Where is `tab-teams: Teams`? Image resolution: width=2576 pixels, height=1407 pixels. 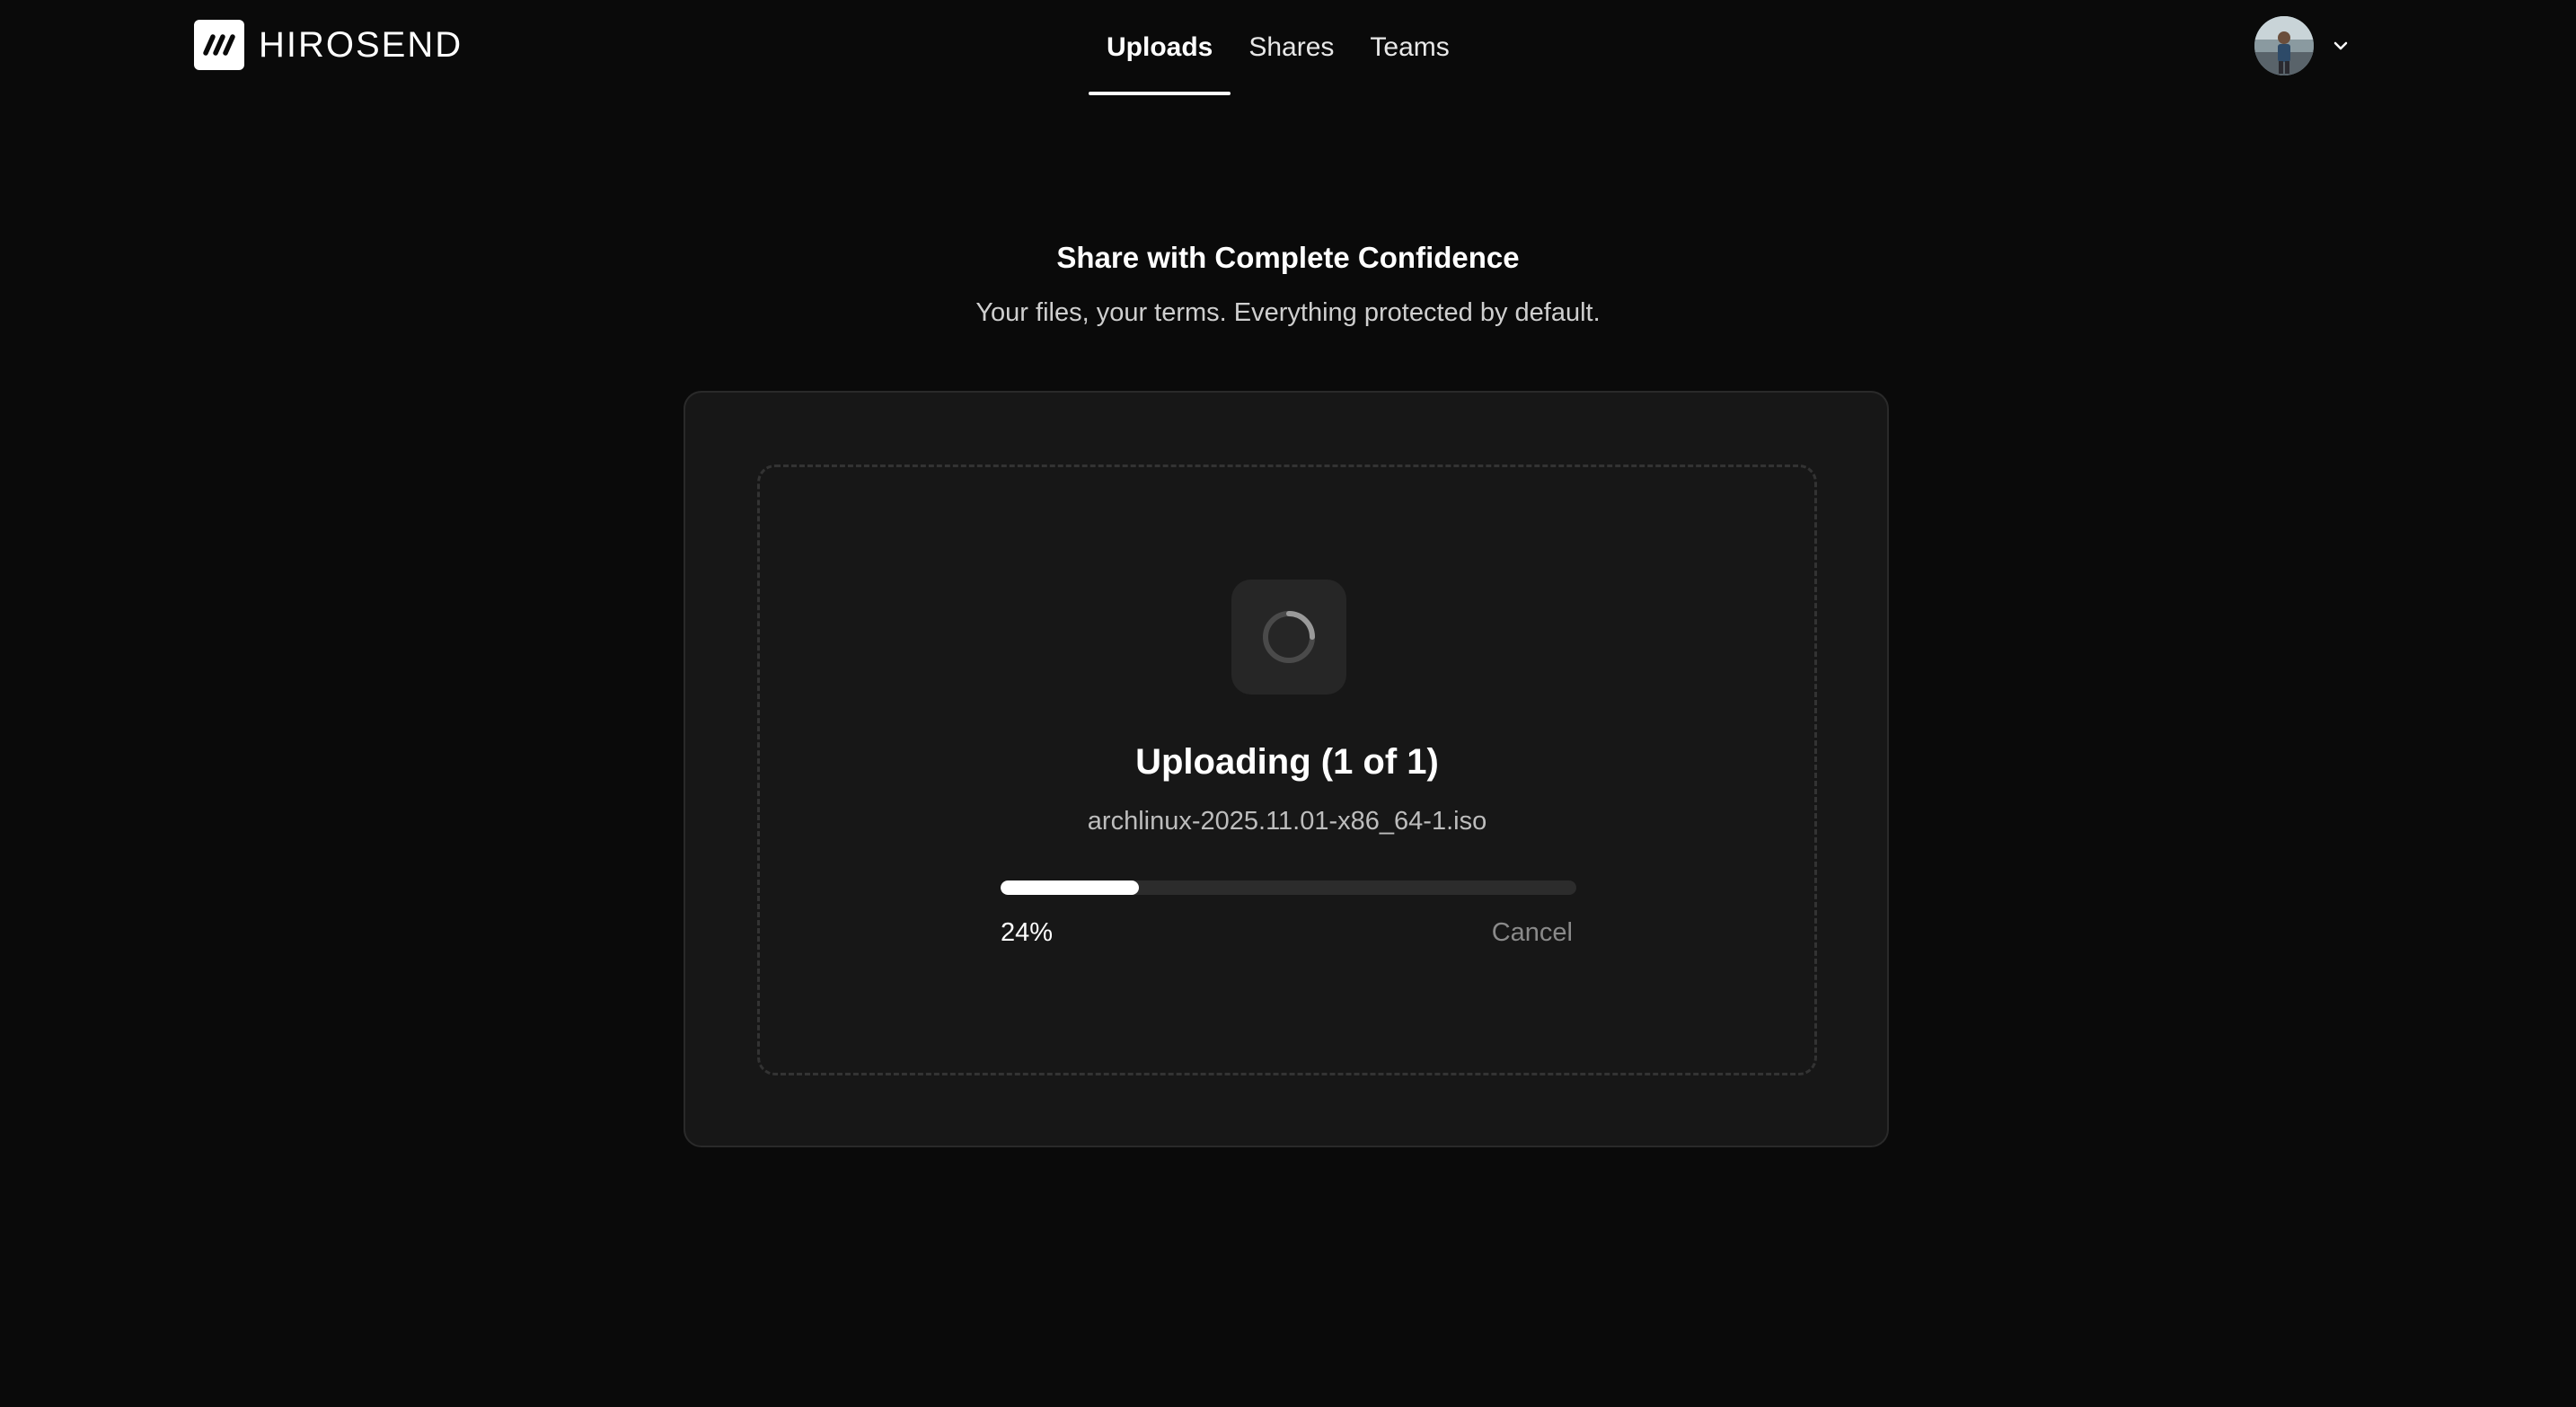
tab-teams: Teams is located at coordinates (1409, 48).